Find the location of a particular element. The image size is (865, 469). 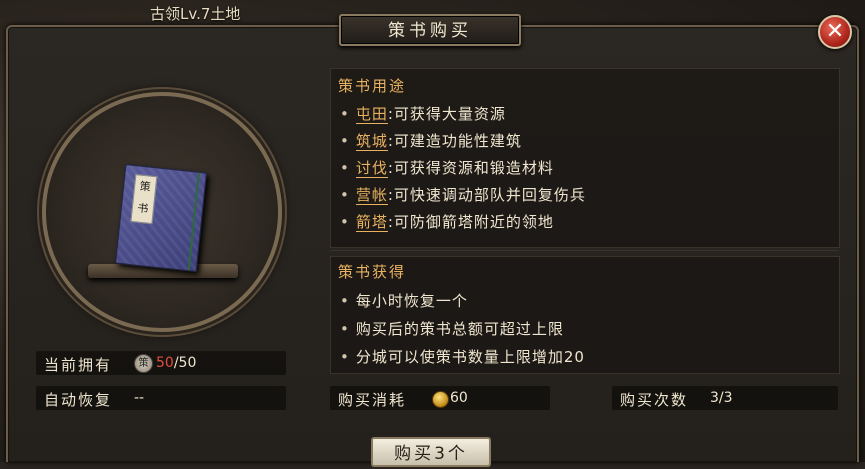

owned-label: 当前拥有 is located at coordinates (78, 365).